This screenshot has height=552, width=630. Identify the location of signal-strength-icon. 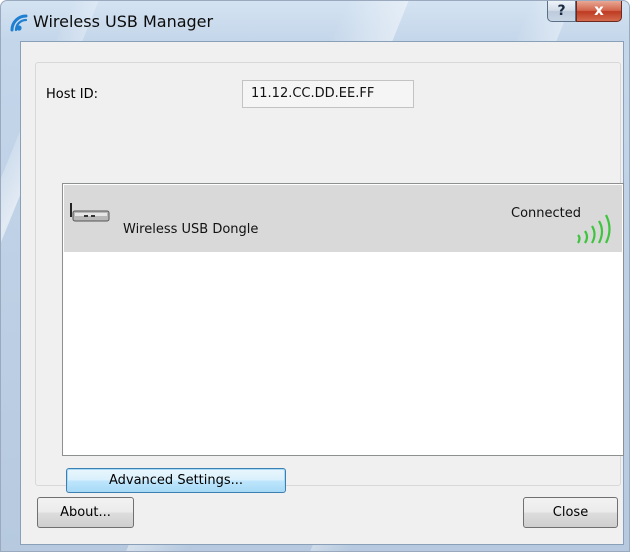
(594, 229).